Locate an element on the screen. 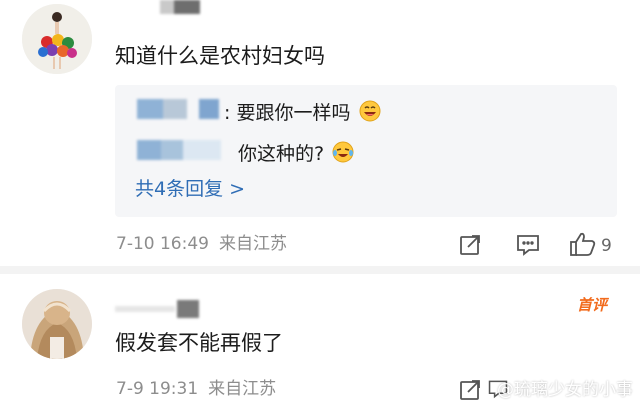 The height and width of the screenshot is (414, 640). watermark: @琉璃少女的小事 is located at coordinates (565, 390).